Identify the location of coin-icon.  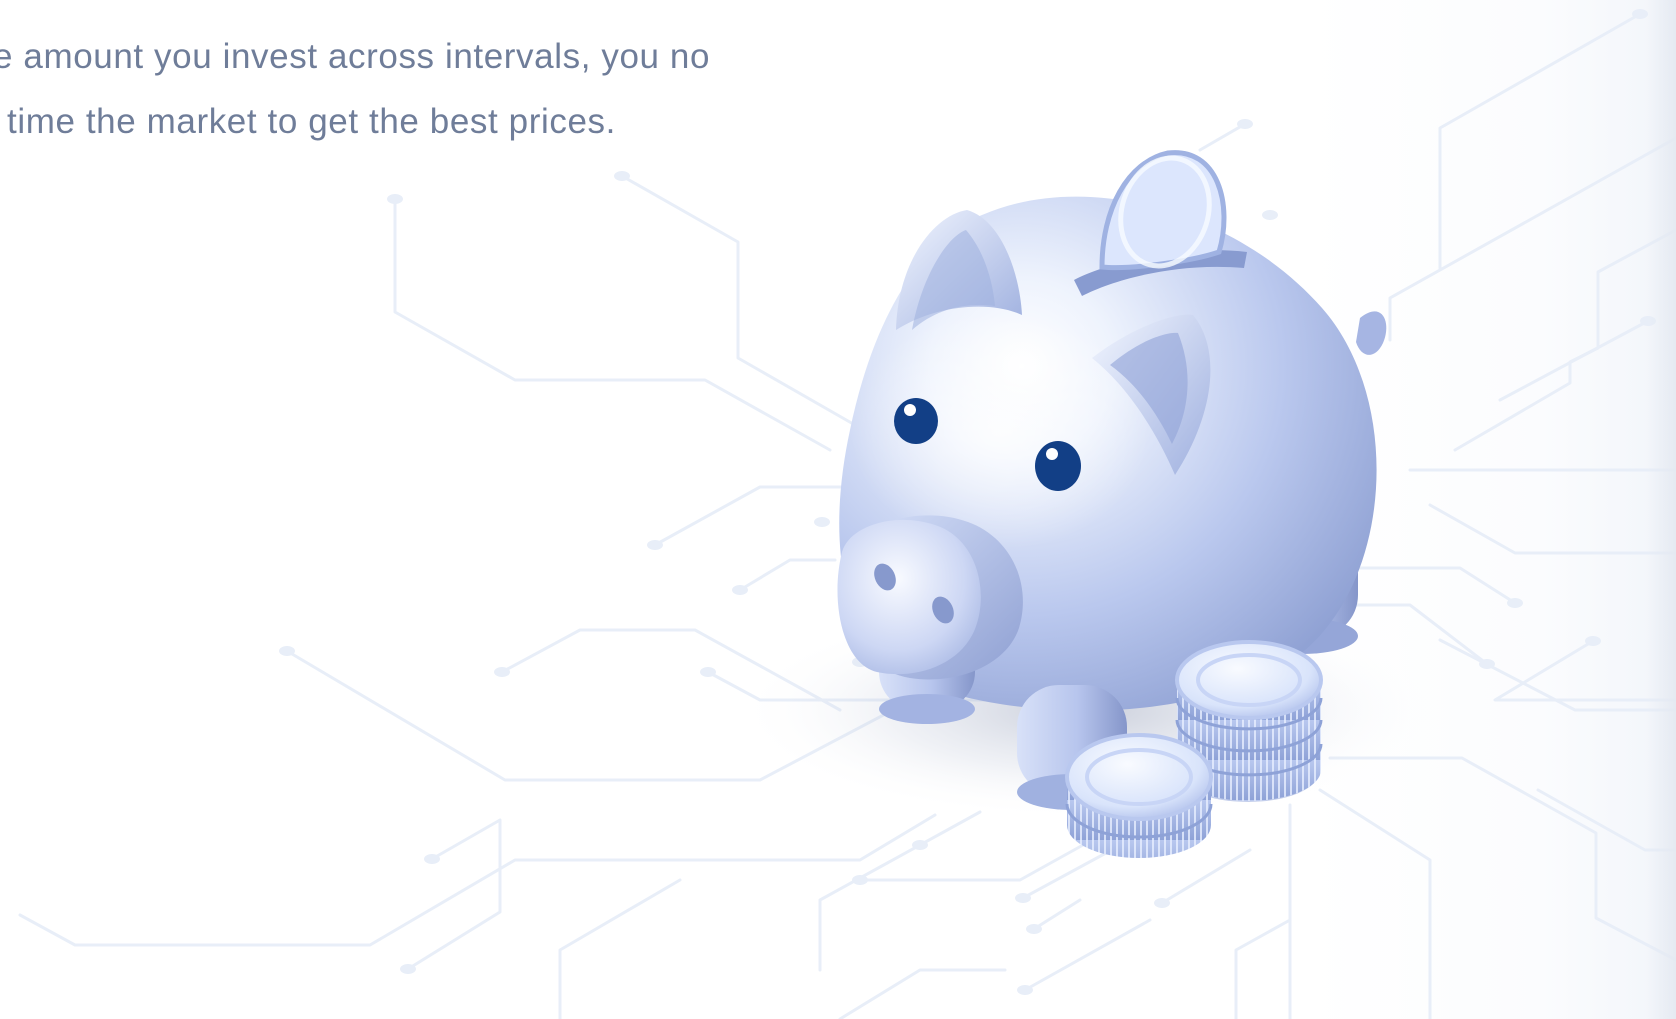
(1139, 795).